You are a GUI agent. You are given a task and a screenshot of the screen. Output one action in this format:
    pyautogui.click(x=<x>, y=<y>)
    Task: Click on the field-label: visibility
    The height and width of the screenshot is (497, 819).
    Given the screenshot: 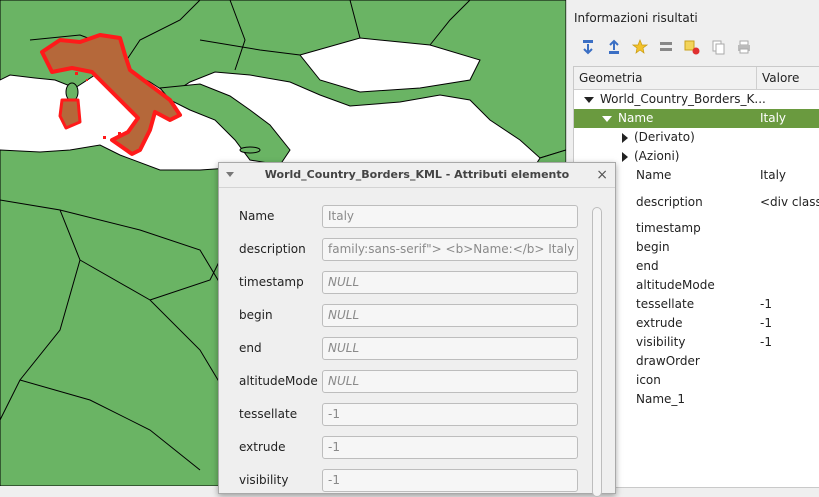 What is the action you would take?
    pyautogui.click(x=264, y=480)
    